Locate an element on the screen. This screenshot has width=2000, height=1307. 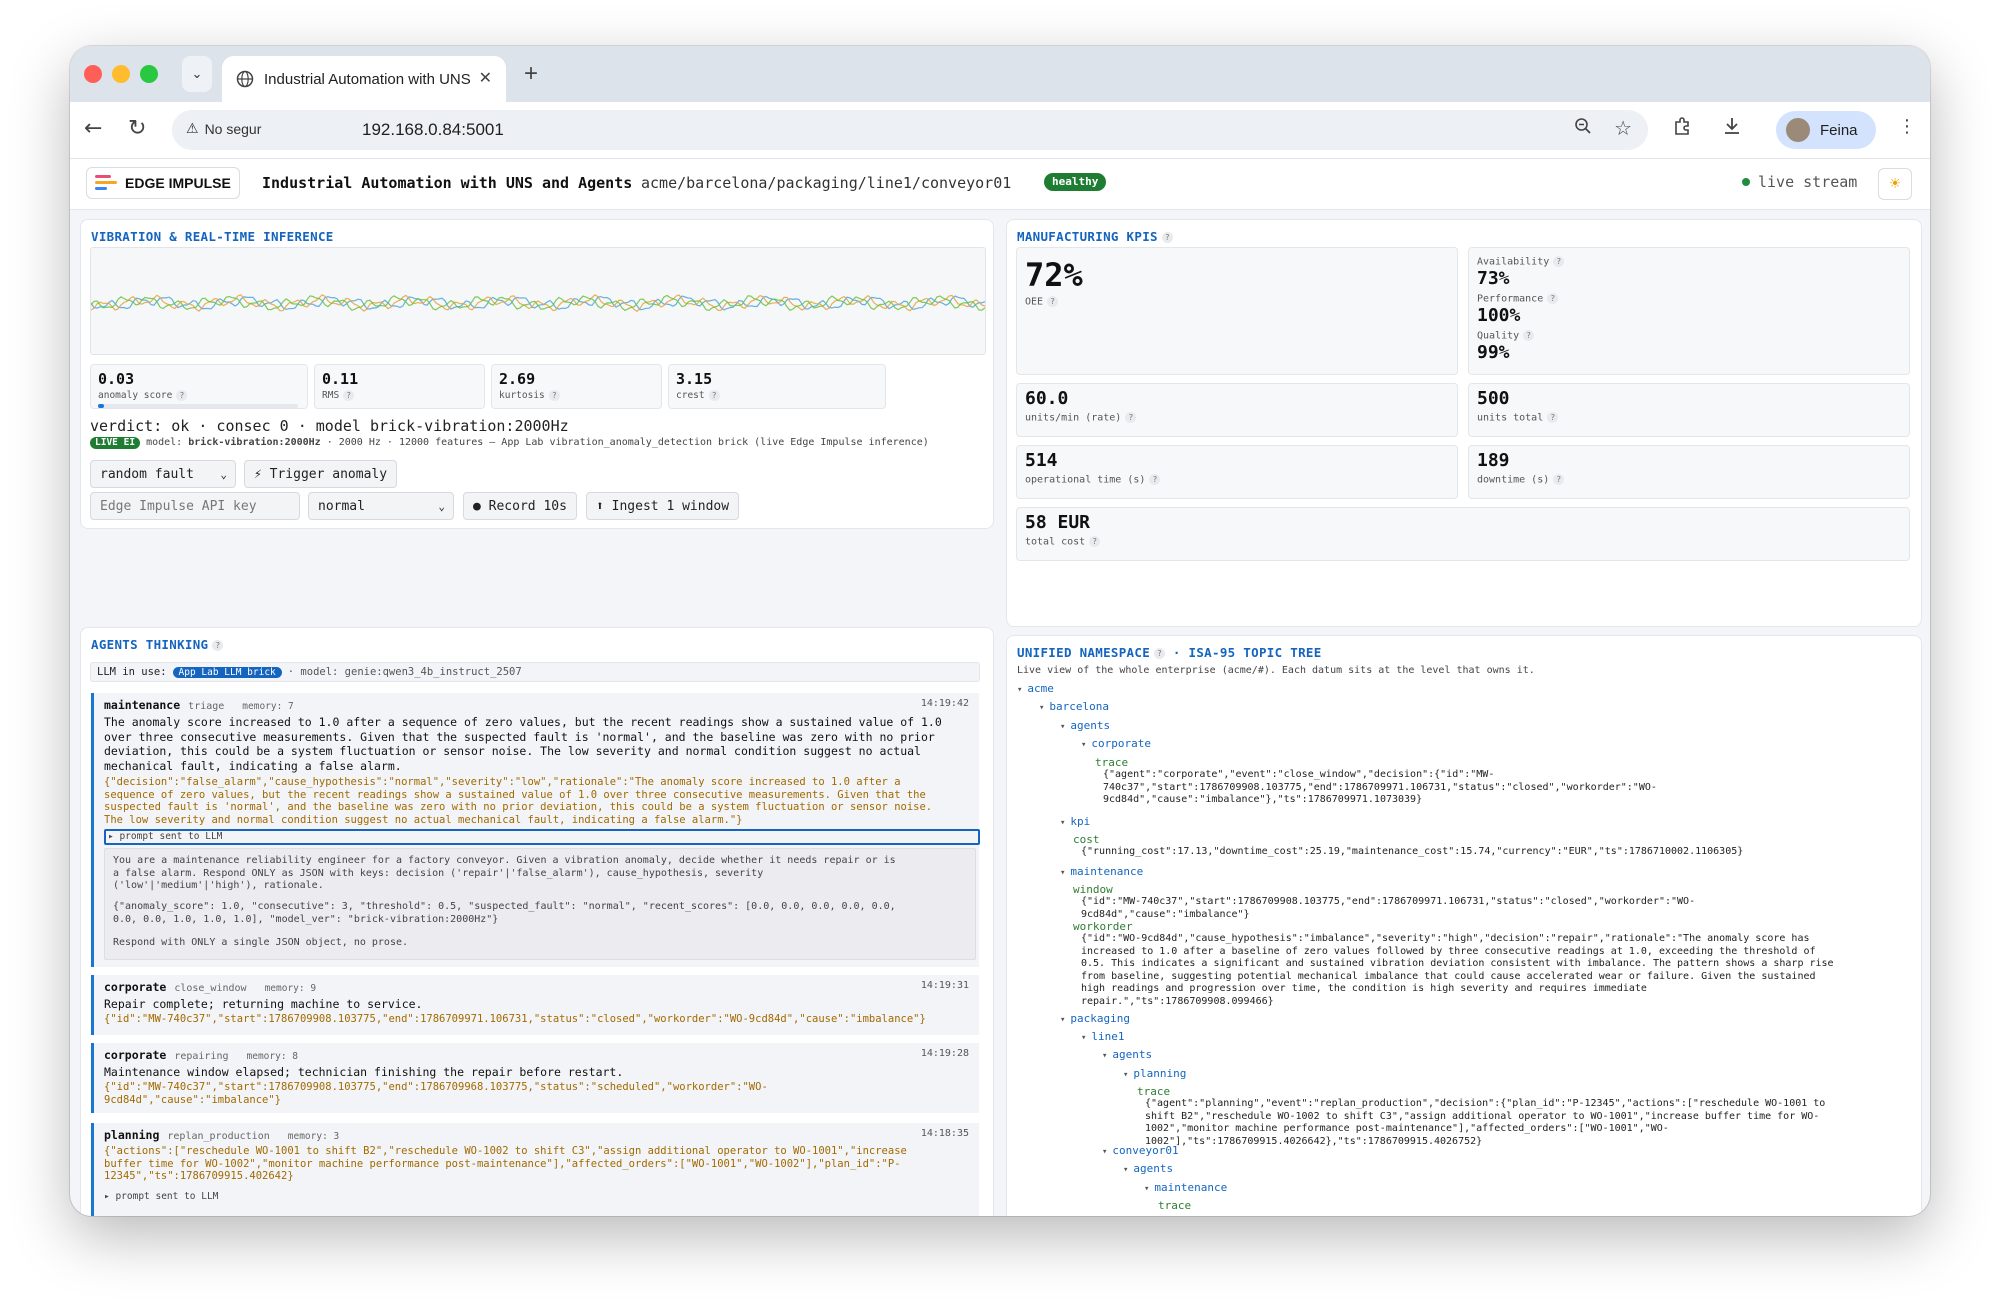
reload-icon: ↻ is located at coordinates (137, 128).